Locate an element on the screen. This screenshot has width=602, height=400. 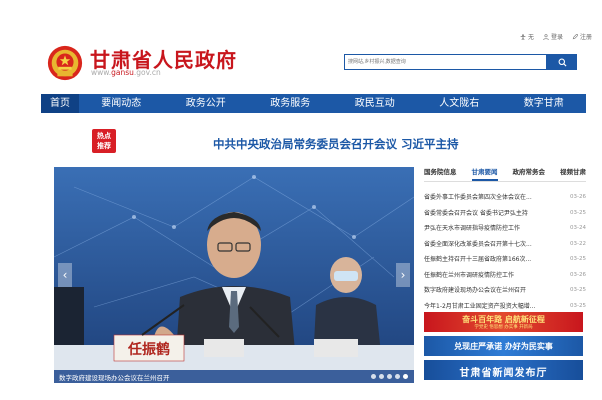
nav-item-culture: 人文陇右 is located at coordinates (459, 103).